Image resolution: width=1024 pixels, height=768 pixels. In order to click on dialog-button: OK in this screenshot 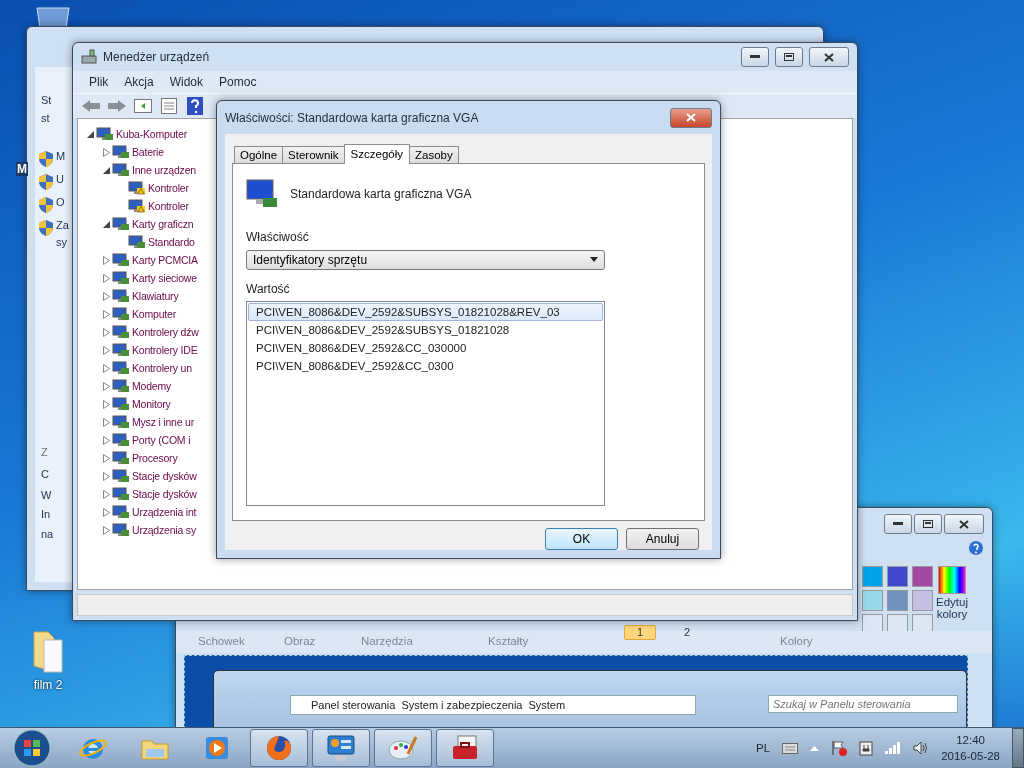, I will do `click(581, 539)`.